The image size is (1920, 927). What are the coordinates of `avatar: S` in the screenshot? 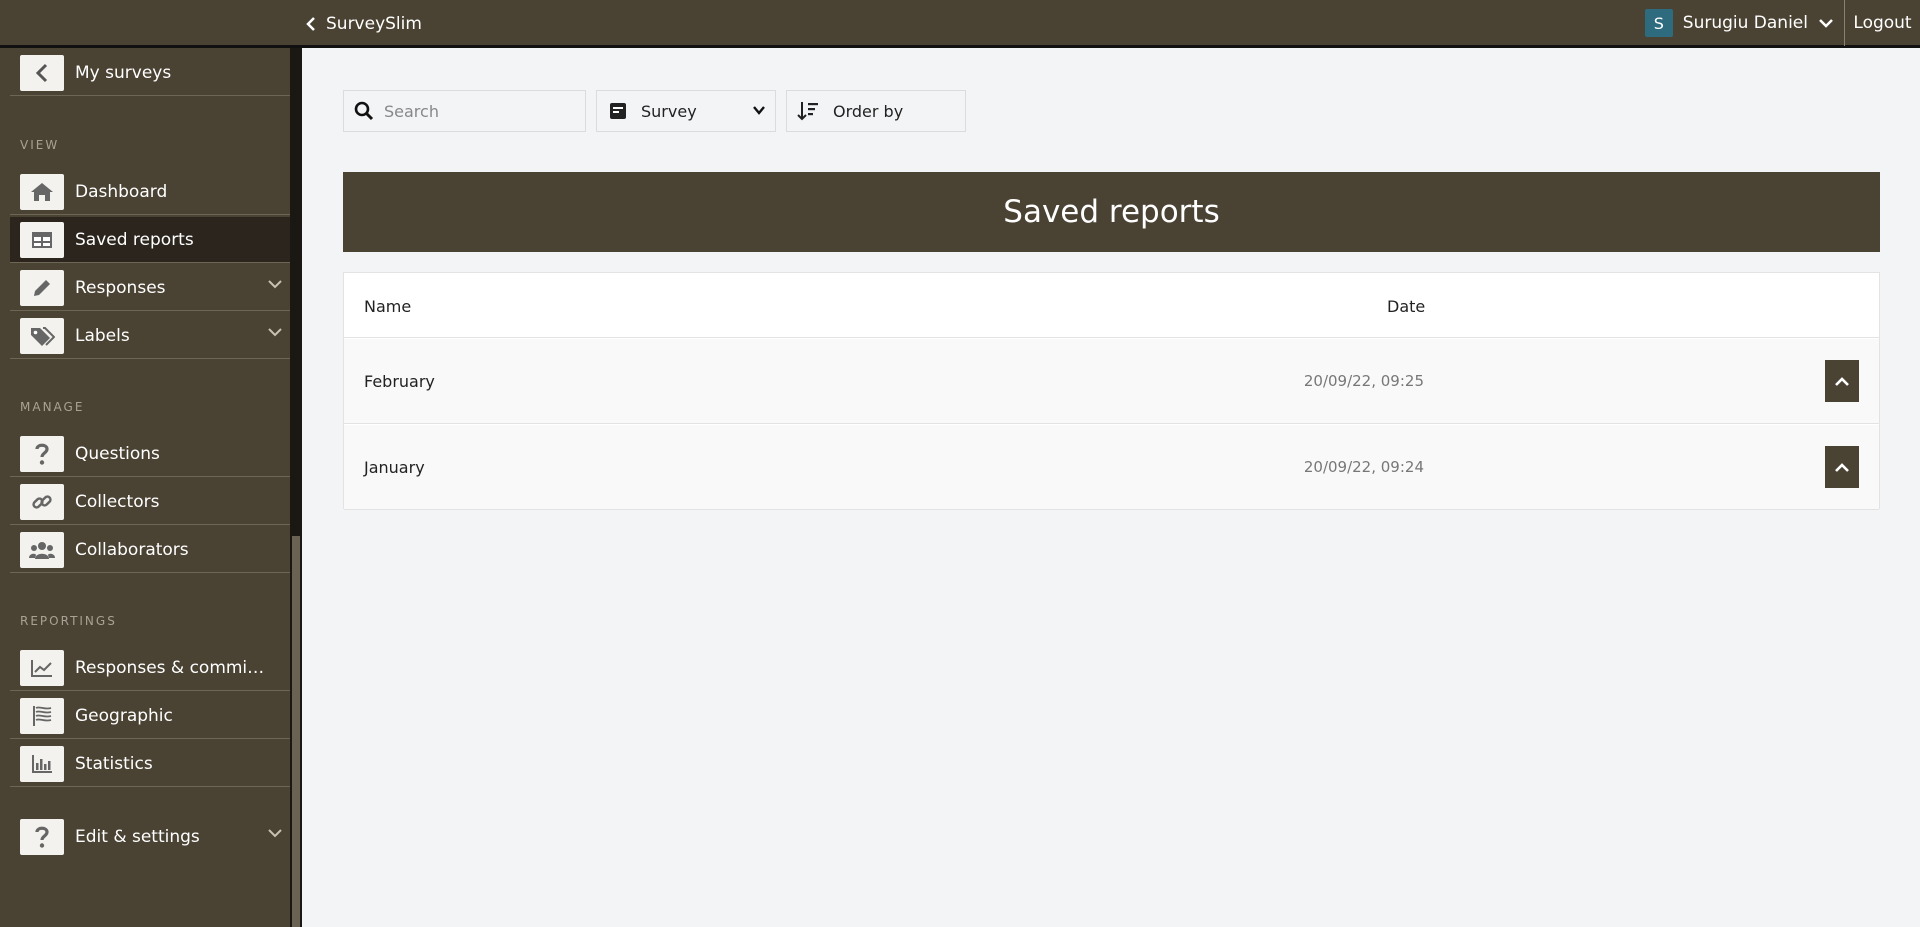 It's located at (1658, 23).